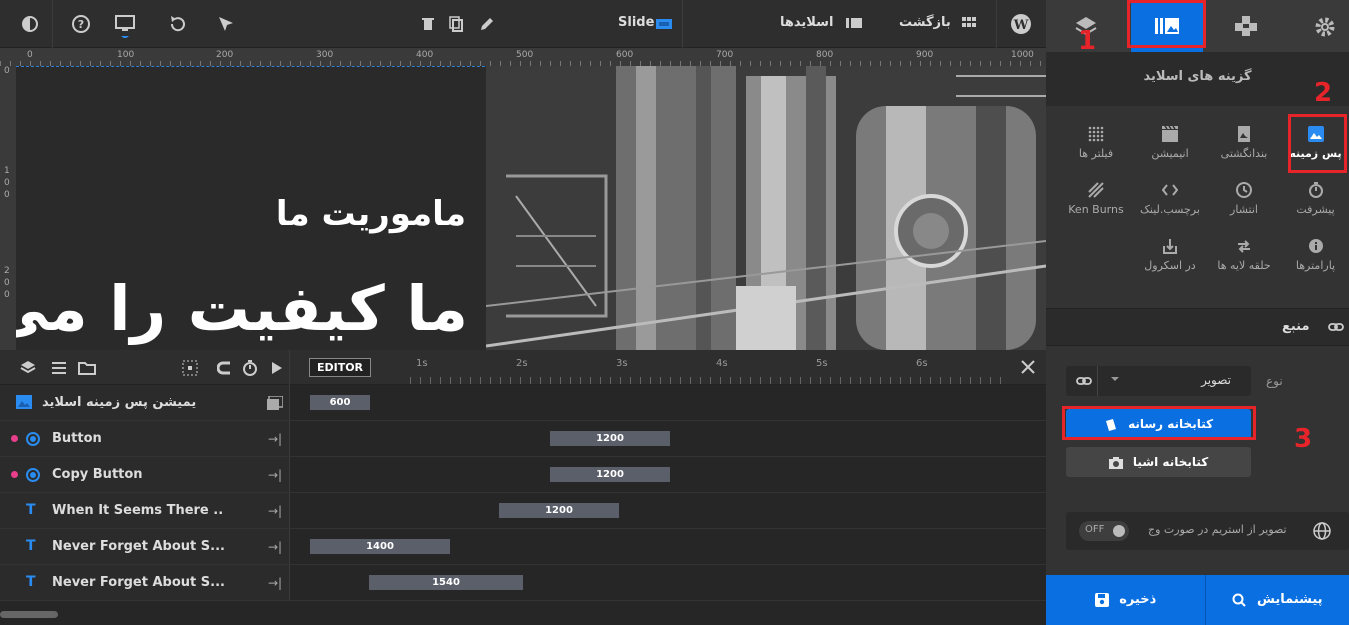 This screenshot has width=1349, height=625. I want to click on folder-icon, so click(87, 368).